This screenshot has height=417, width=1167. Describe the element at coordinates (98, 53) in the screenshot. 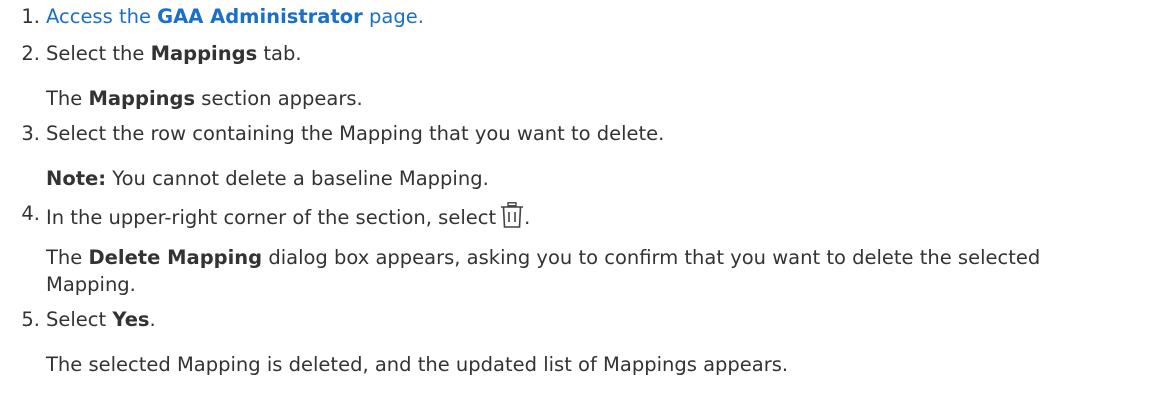

I see `step-text-before: Select the` at that location.